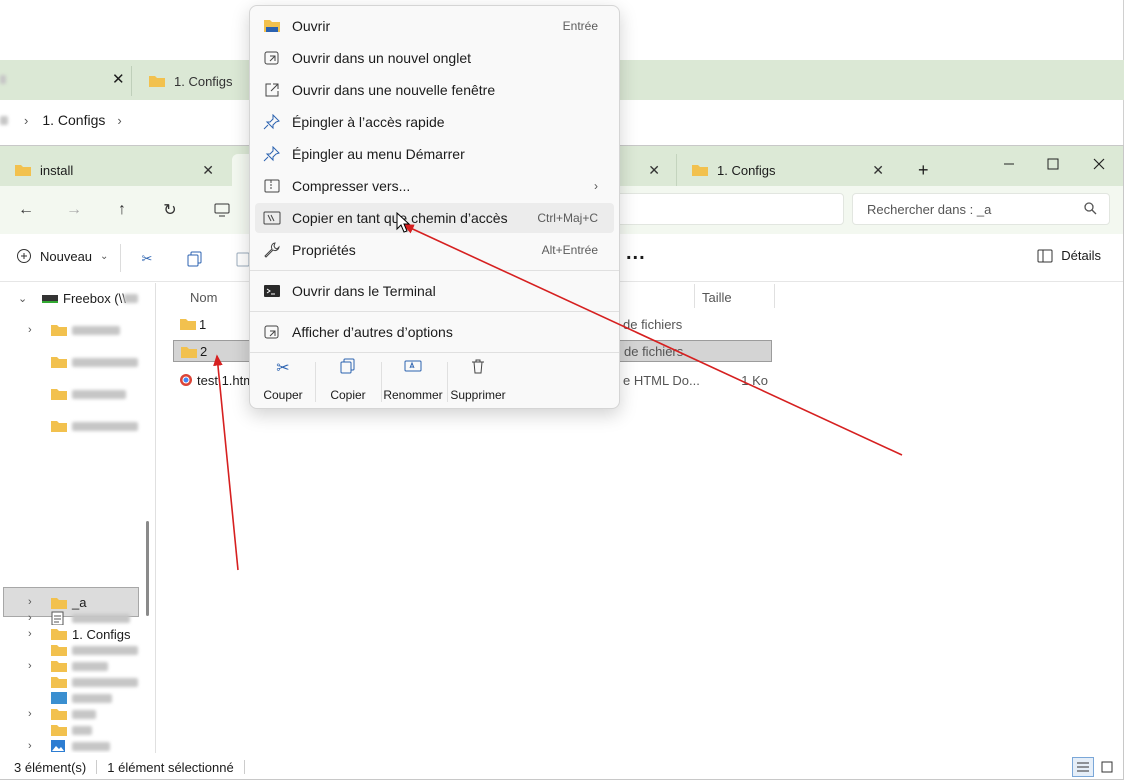 This screenshot has width=1124, height=780. I want to click on trash-icon, so click(478, 366).